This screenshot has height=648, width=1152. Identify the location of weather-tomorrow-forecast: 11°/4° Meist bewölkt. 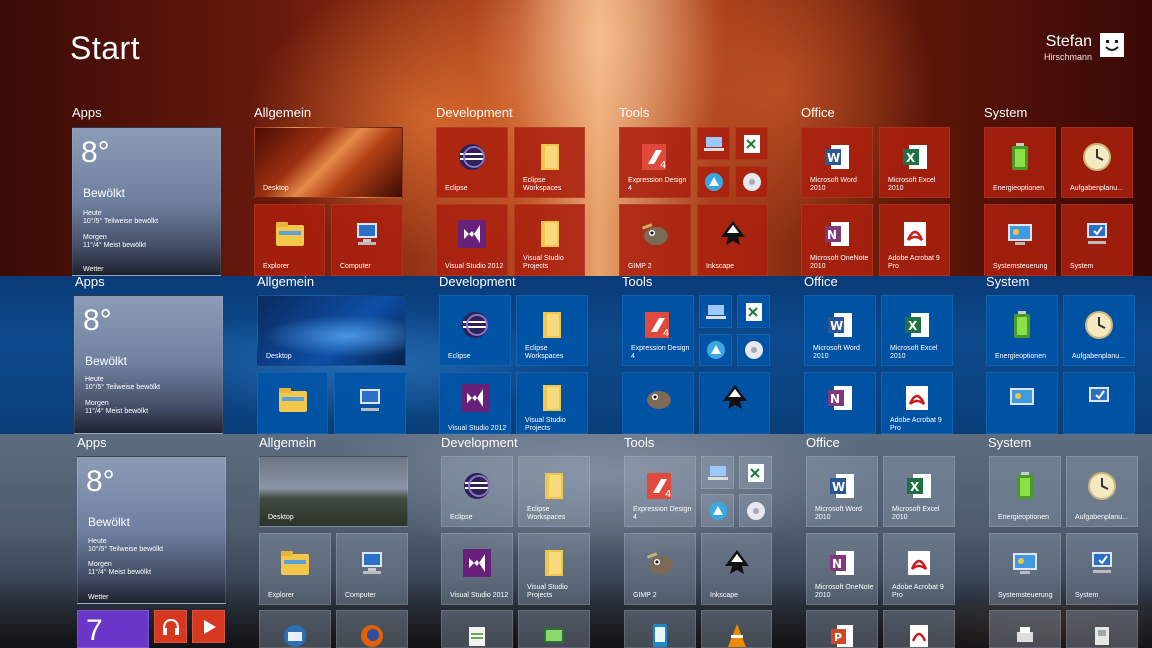
(117, 411).